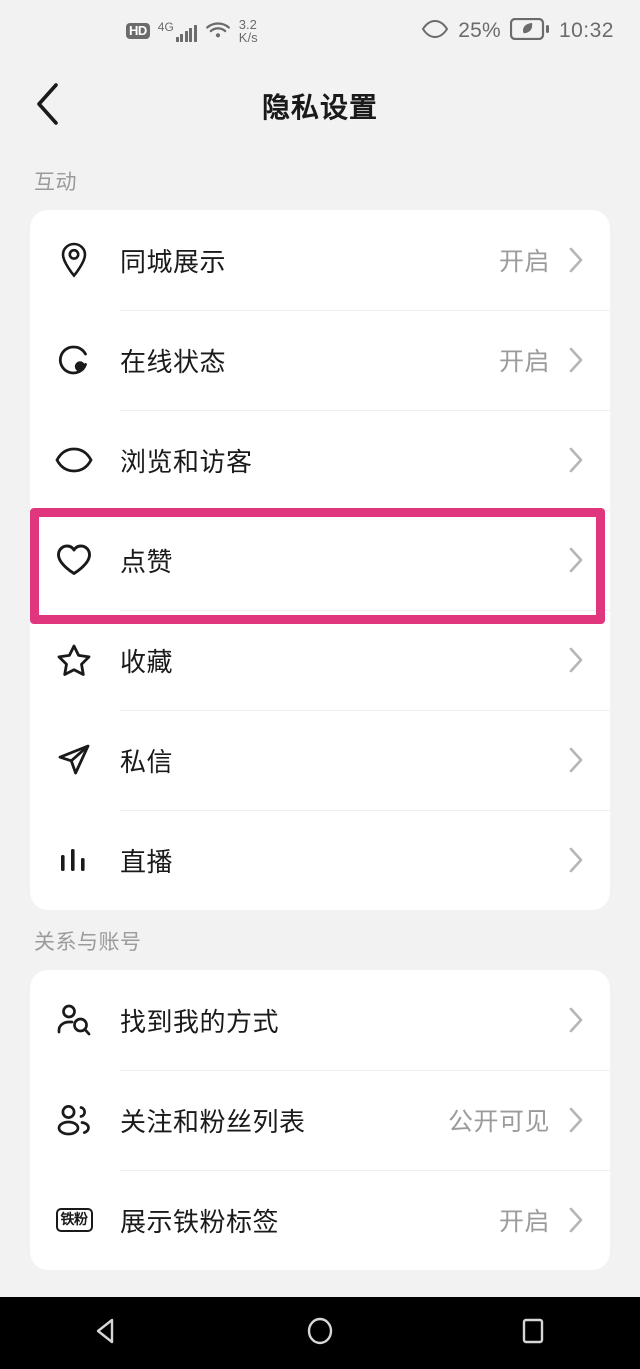  What do you see at coordinates (88, 942) in the screenshot?
I see `section-label-relations: 关系与账号` at bounding box center [88, 942].